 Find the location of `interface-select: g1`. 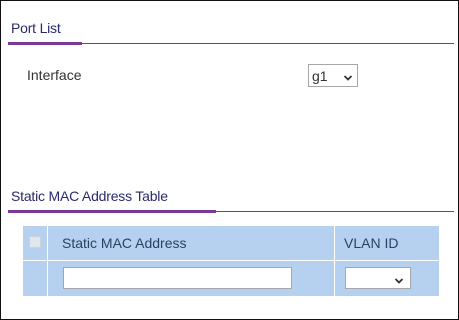

interface-select: g1 is located at coordinates (333, 75).